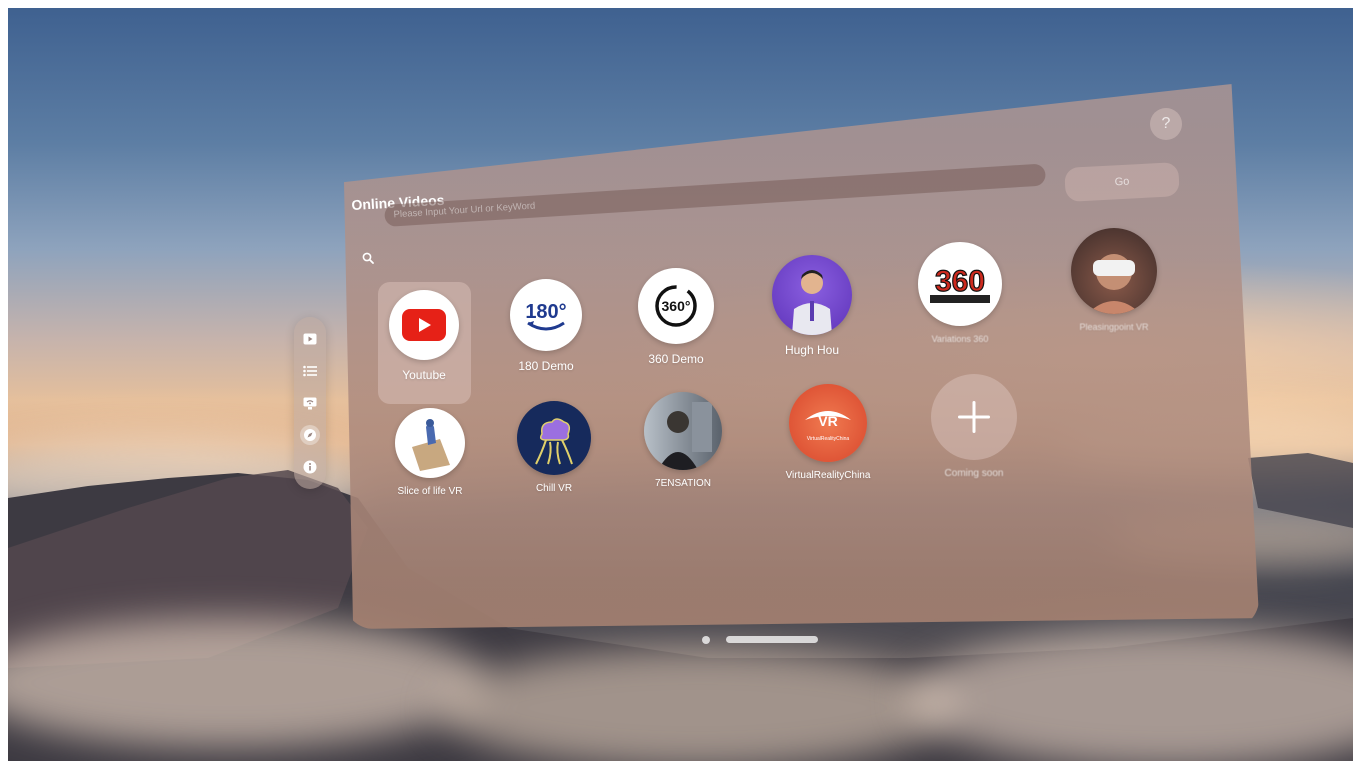 This screenshot has height=769, width=1361. Describe the element at coordinates (424, 375) in the screenshot. I see `tile-label: Youtube` at that location.